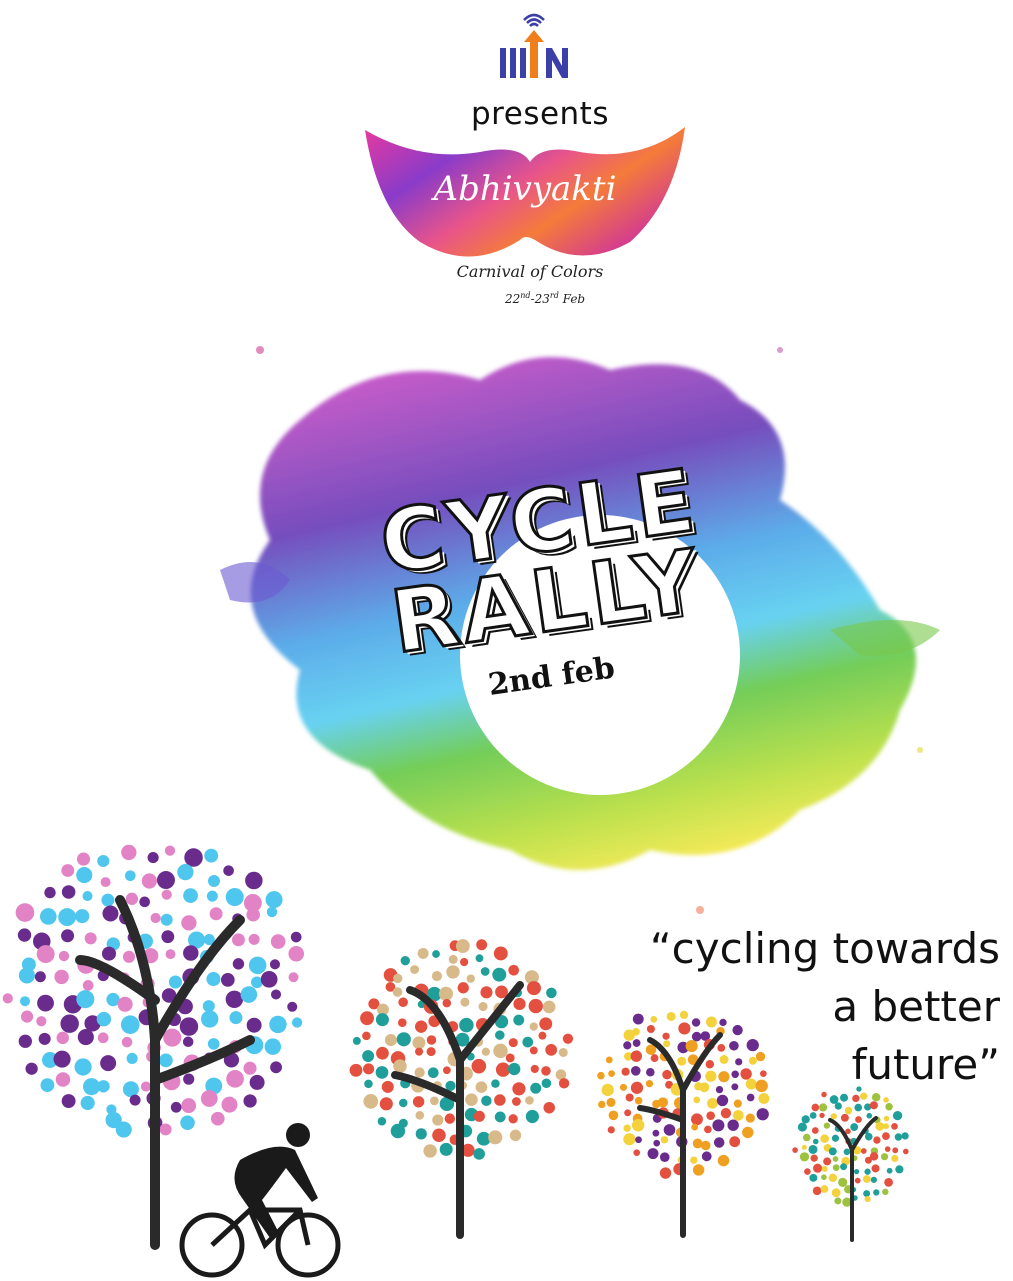  What do you see at coordinates (916, 1006) in the screenshot?
I see `quote-line-2: a better` at bounding box center [916, 1006].